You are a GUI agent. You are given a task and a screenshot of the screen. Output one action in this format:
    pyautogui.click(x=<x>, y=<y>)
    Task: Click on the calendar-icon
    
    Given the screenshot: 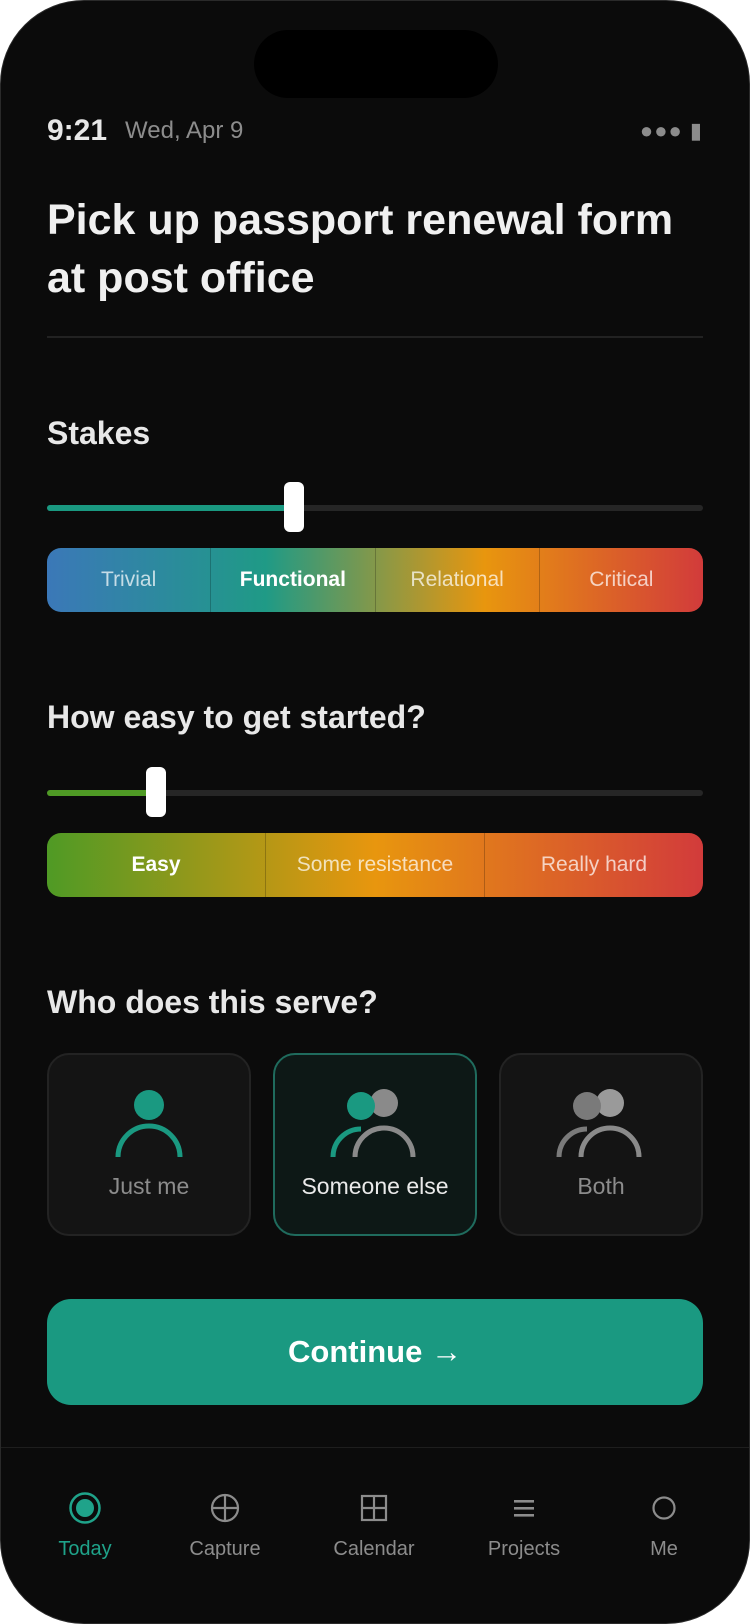 What is the action you would take?
    pyautogui.click(x=374, y=1508)
    